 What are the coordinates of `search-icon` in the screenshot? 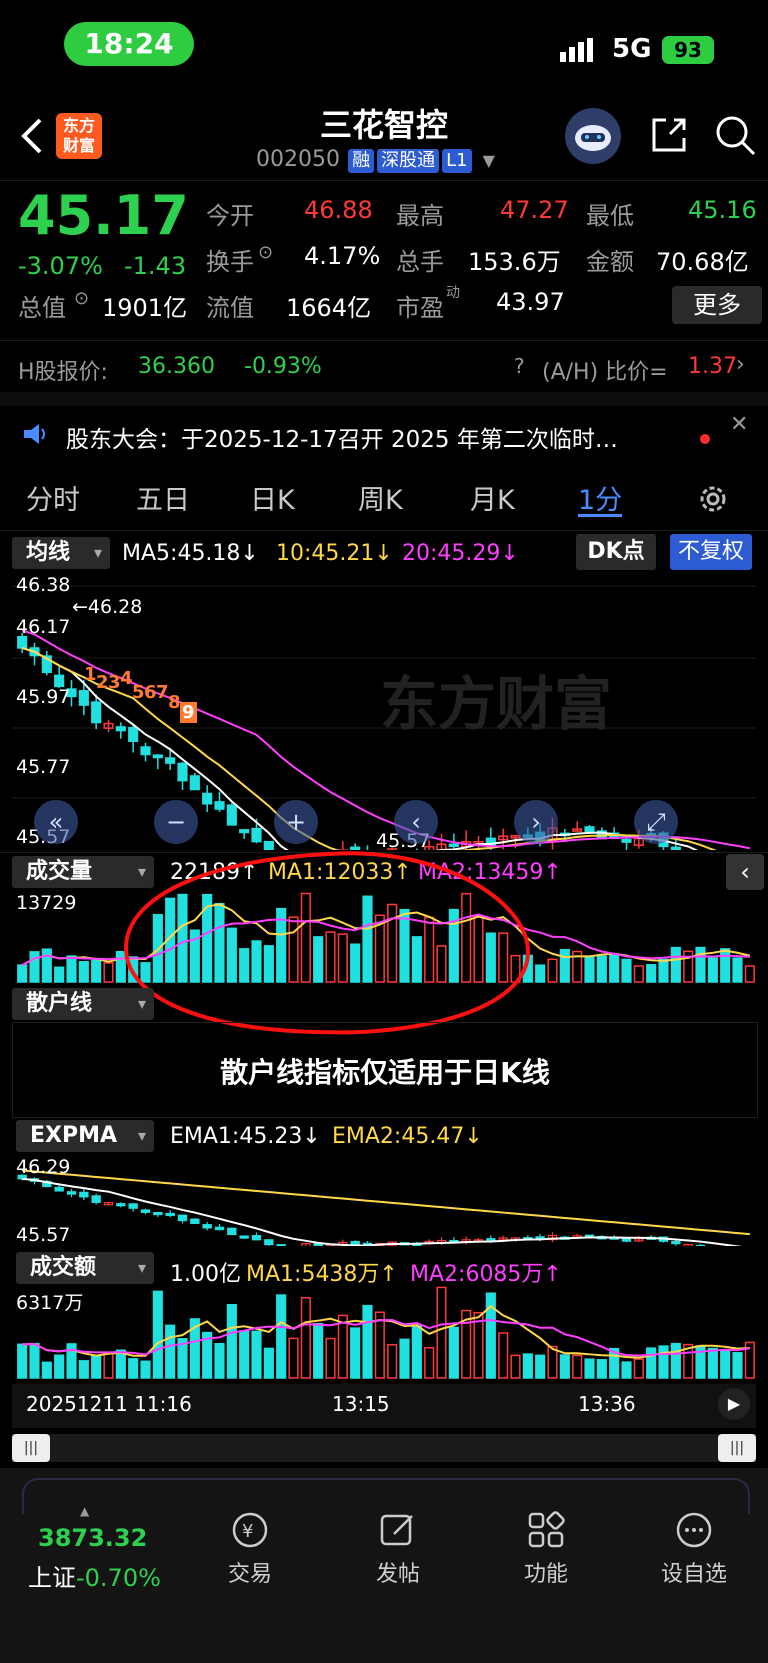 It's located at (736, 138).